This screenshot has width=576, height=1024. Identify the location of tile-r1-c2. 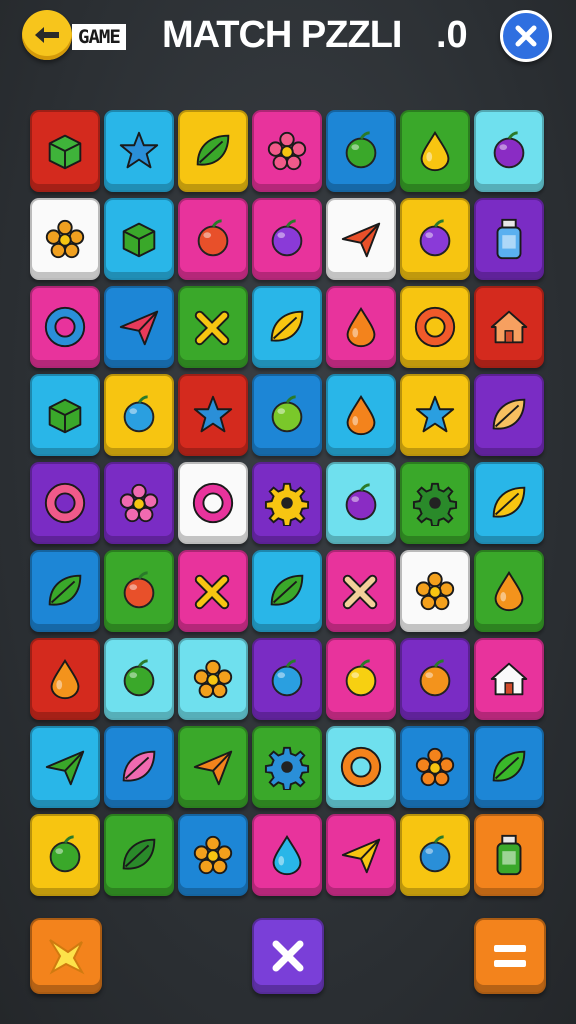
(139, 151).